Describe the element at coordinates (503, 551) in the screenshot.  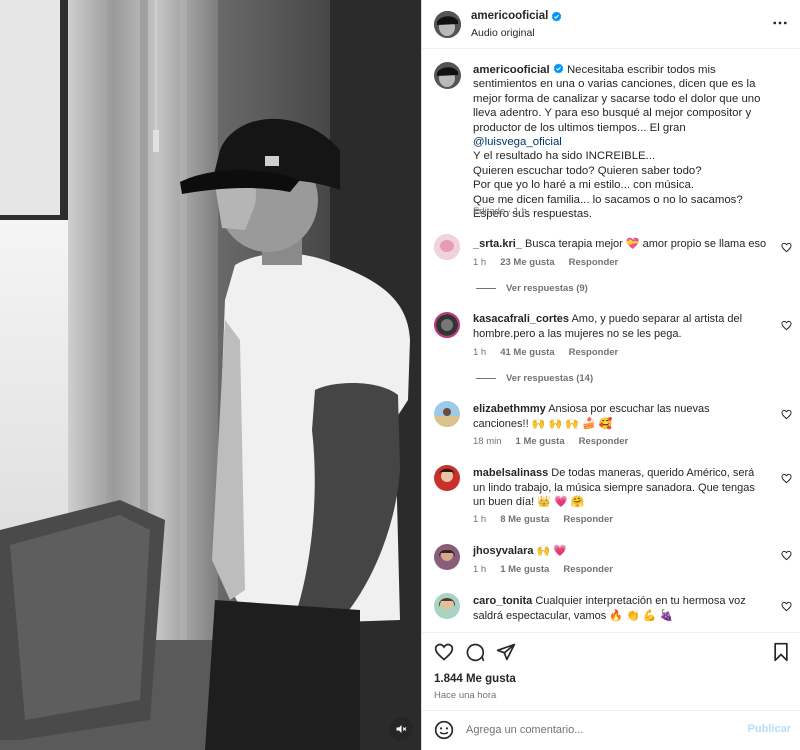
I see `comment-username: jhosyvalara` at that location.